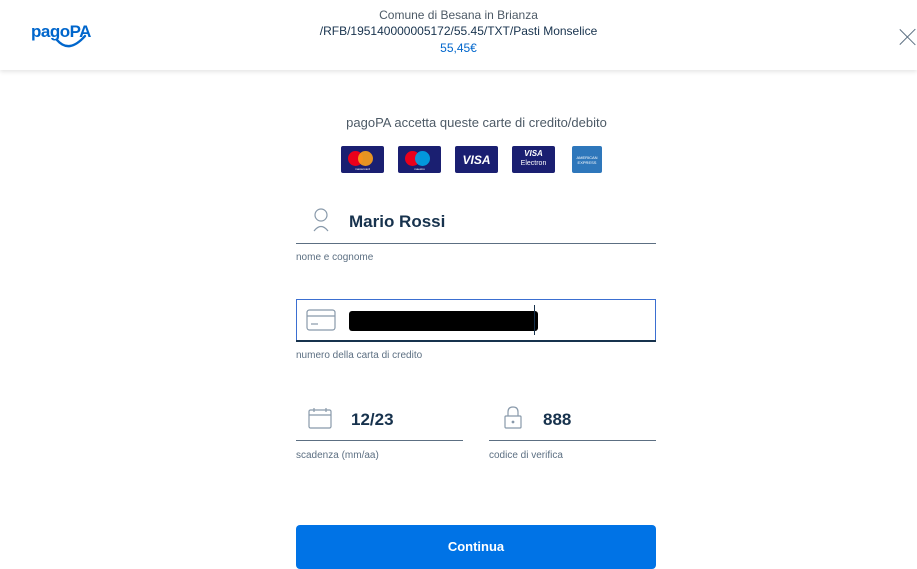  Describe the element at coordinates (533, 159) in the screenshot. I see `visa-electron-logo: VISA Electron` at that location.